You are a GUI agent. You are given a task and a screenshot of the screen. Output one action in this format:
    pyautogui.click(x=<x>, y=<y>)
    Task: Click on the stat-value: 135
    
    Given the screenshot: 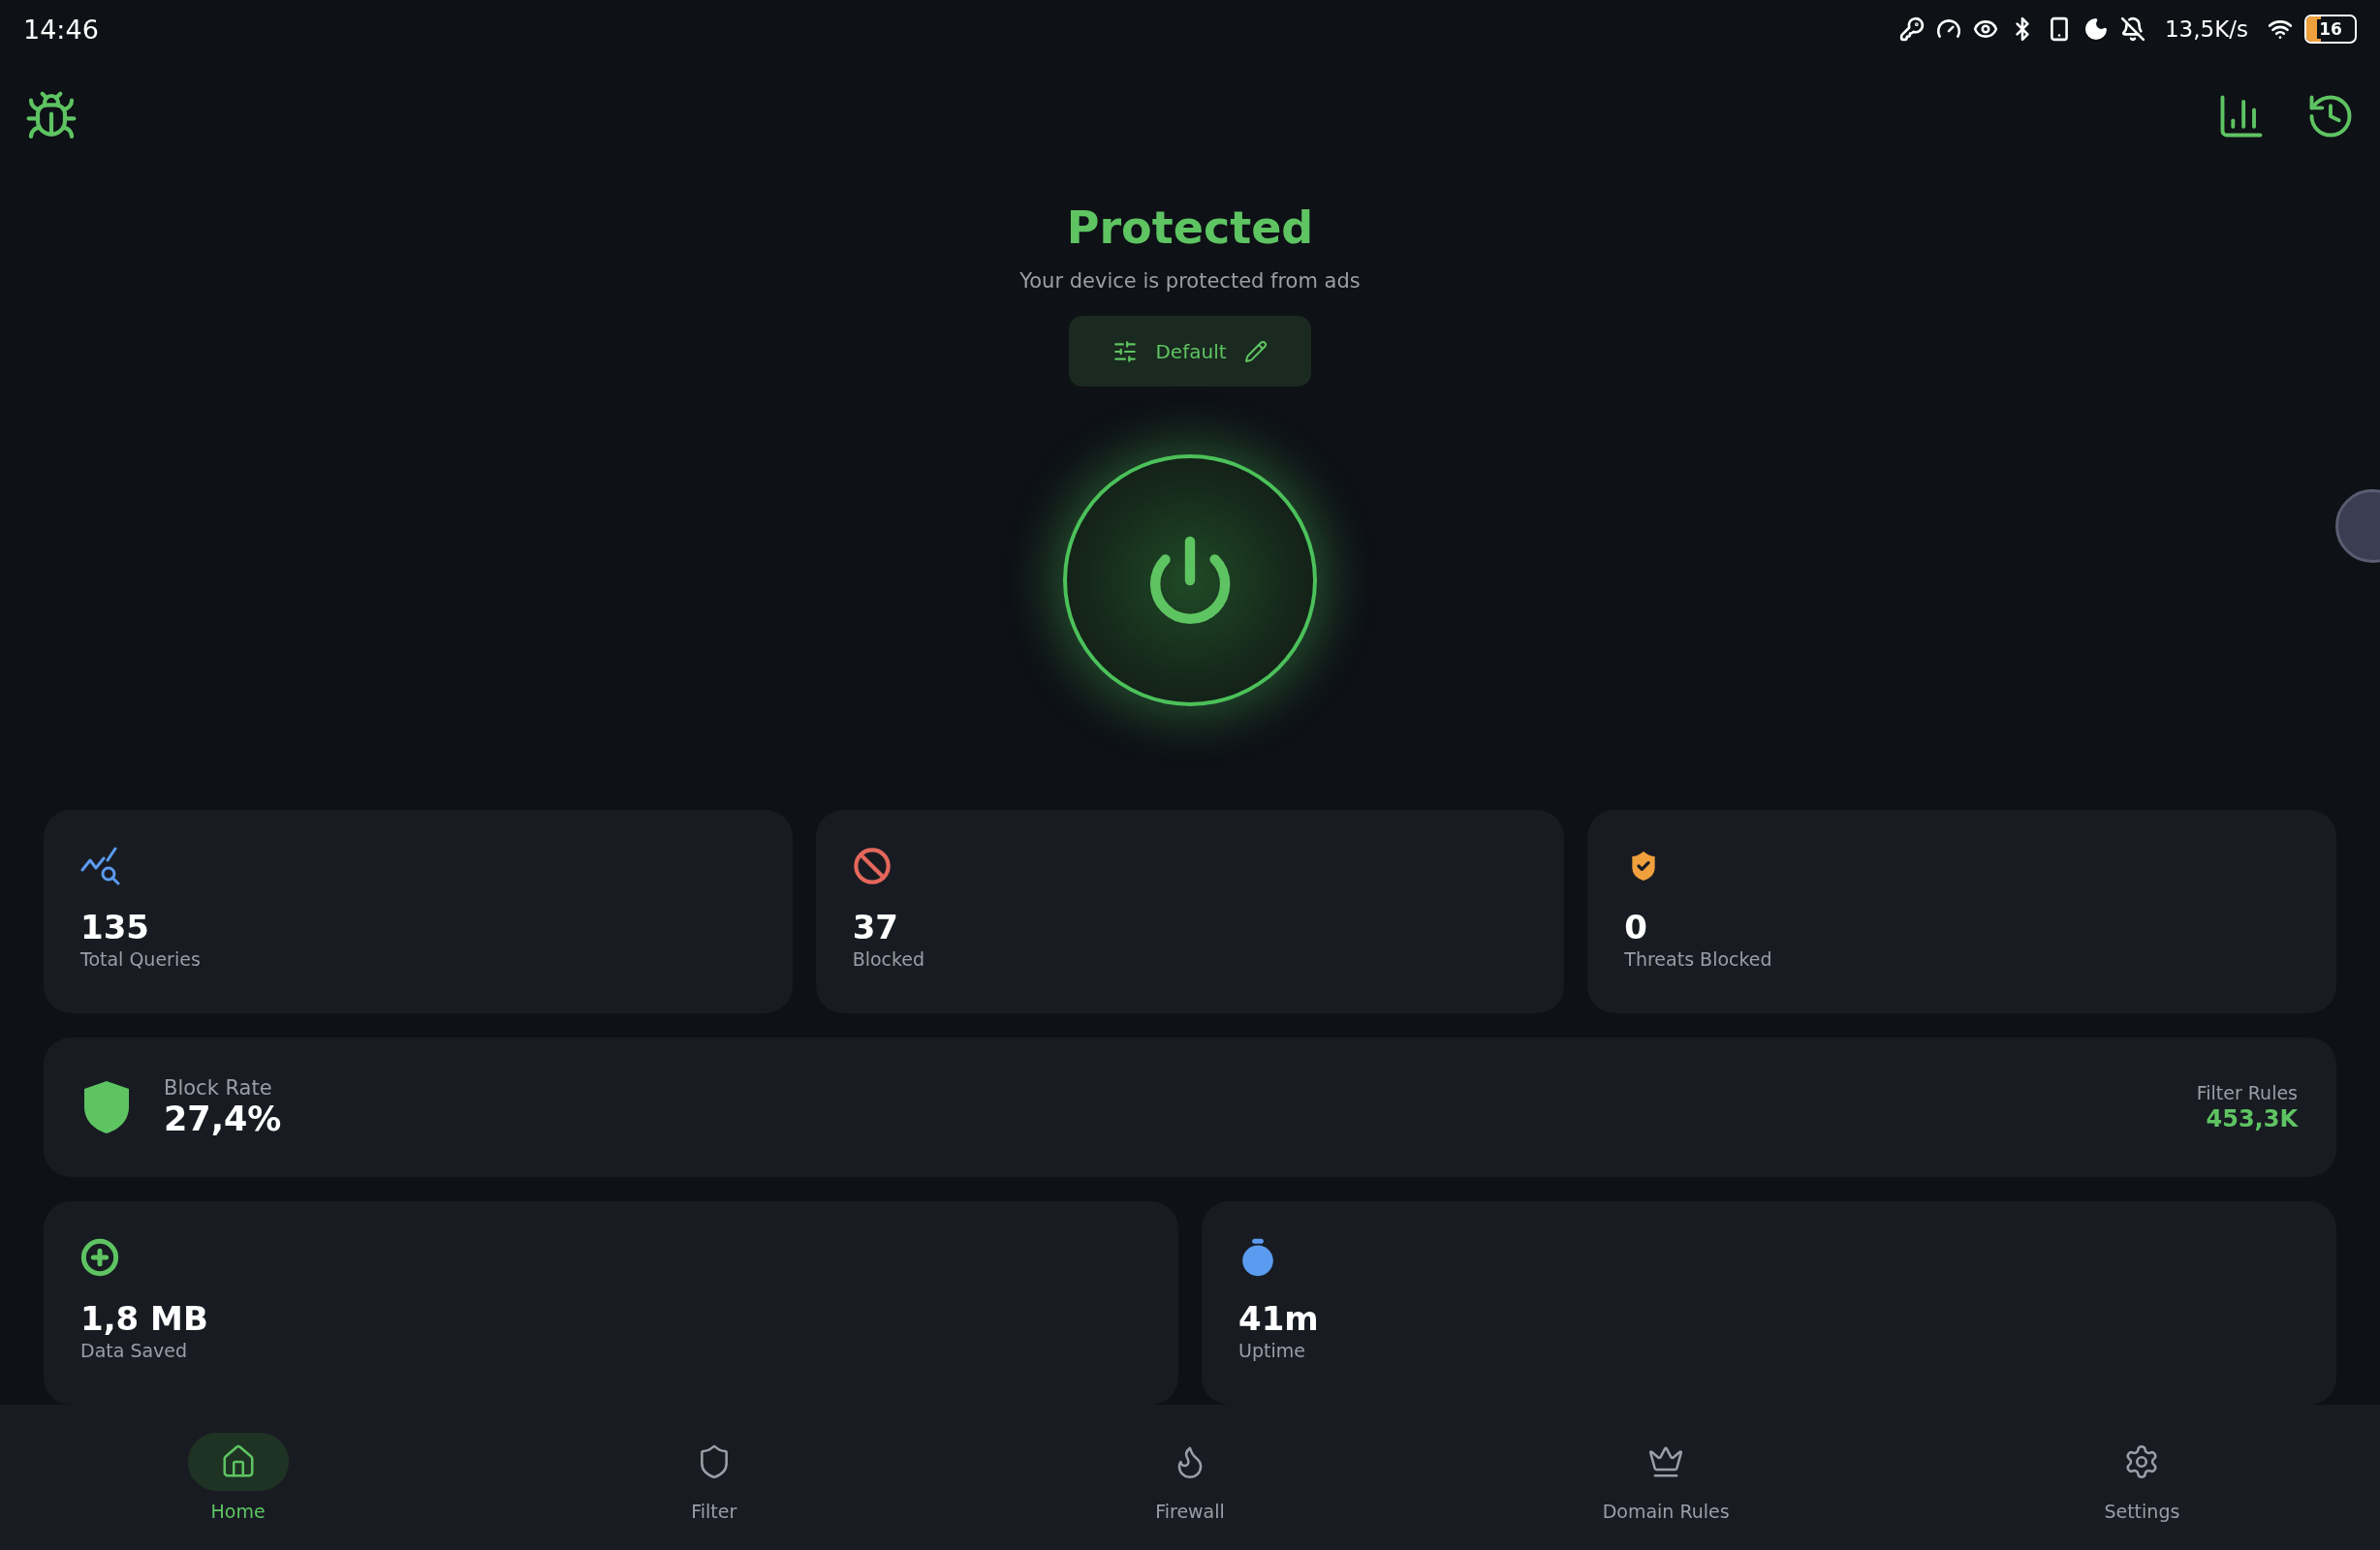 What is the action you would take?
    pyautogui.click(x=115, y=927)
    